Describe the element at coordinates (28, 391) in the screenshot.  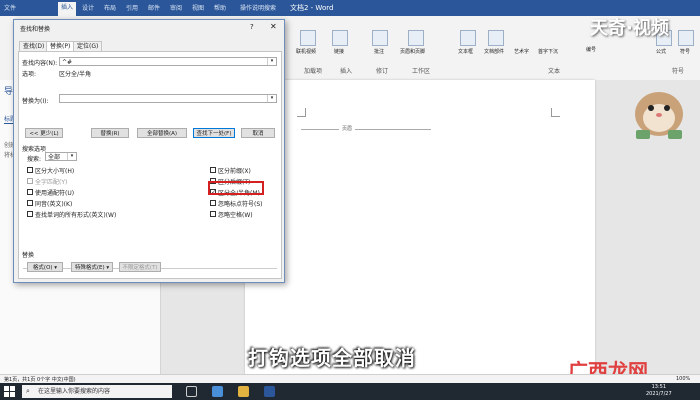
I see `search-icon: ⌕` at that location.